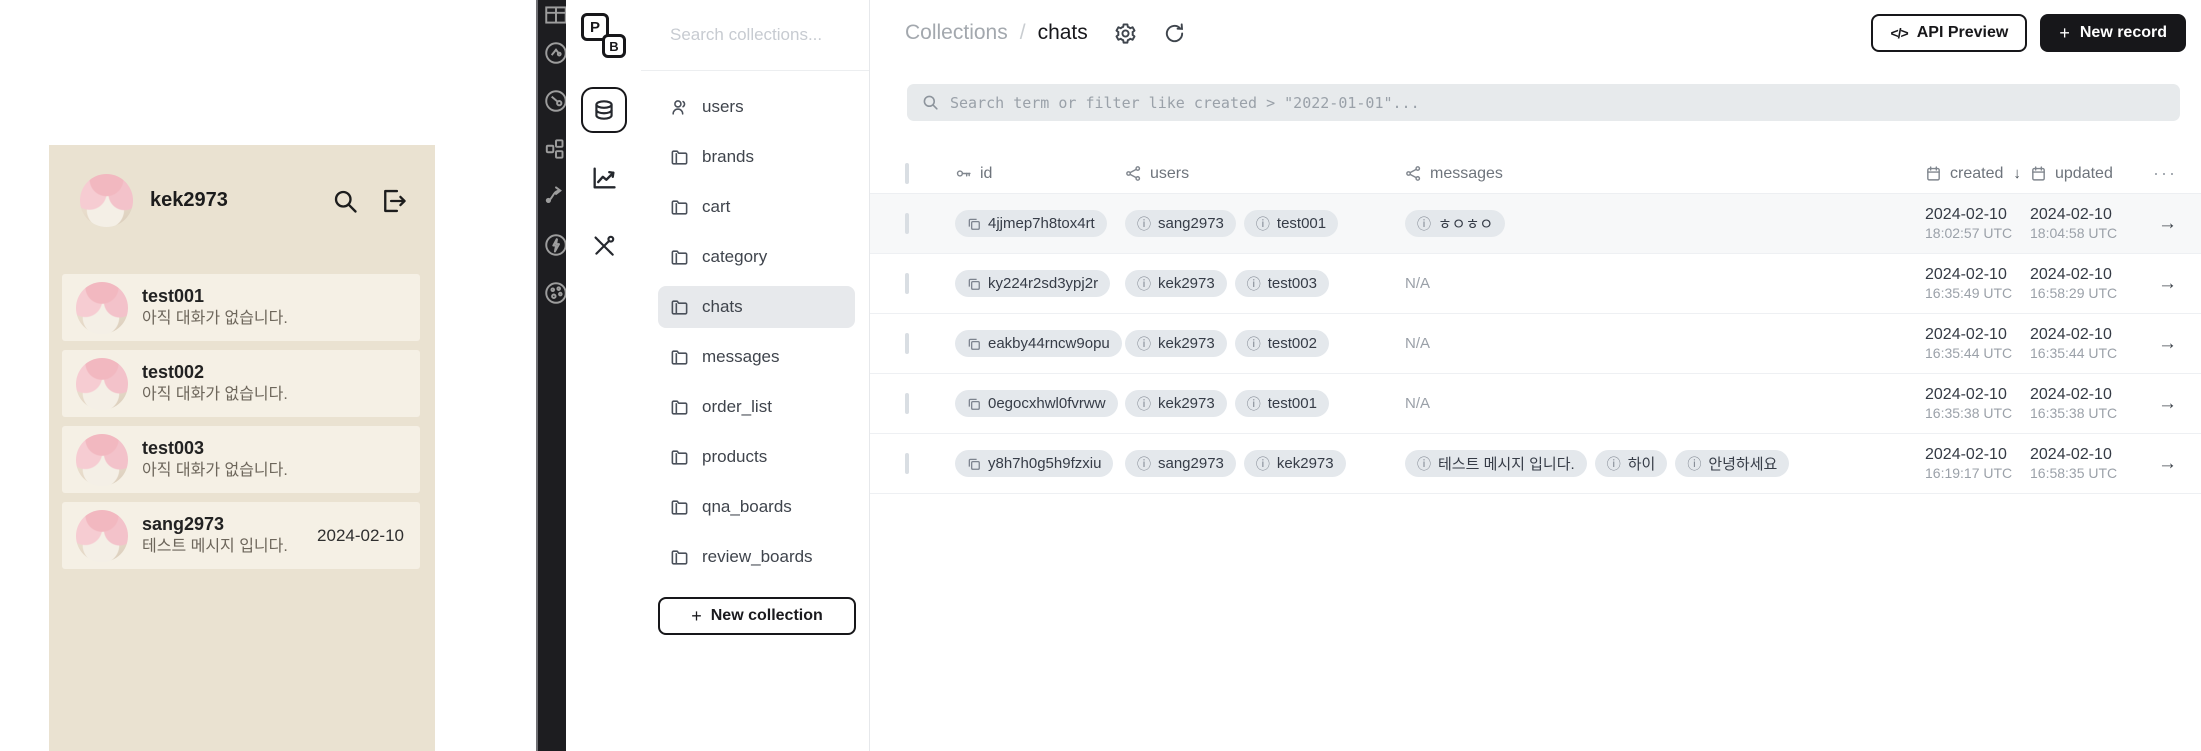 The height and width of the screenshot is (751, 2201). I want to click on chat-header-actions, so click(369, 201).